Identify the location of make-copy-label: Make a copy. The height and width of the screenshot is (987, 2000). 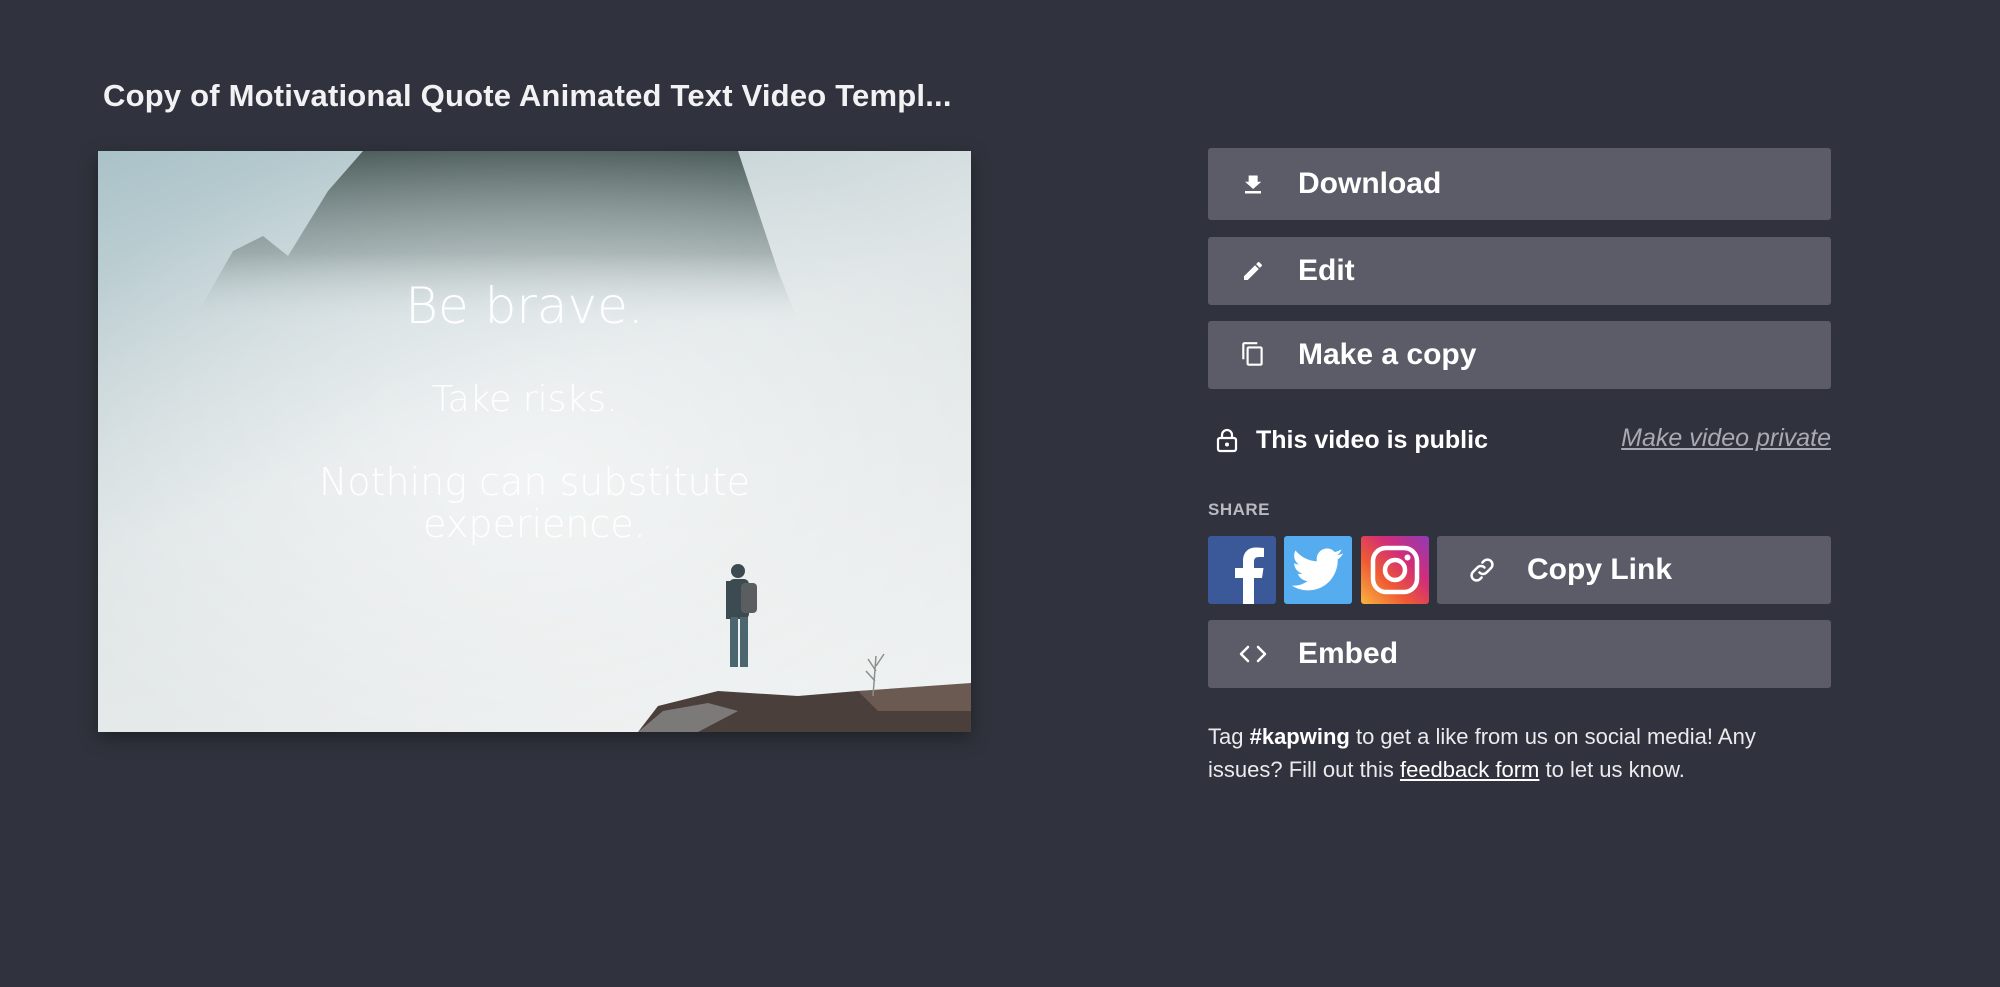
(1387, 354).